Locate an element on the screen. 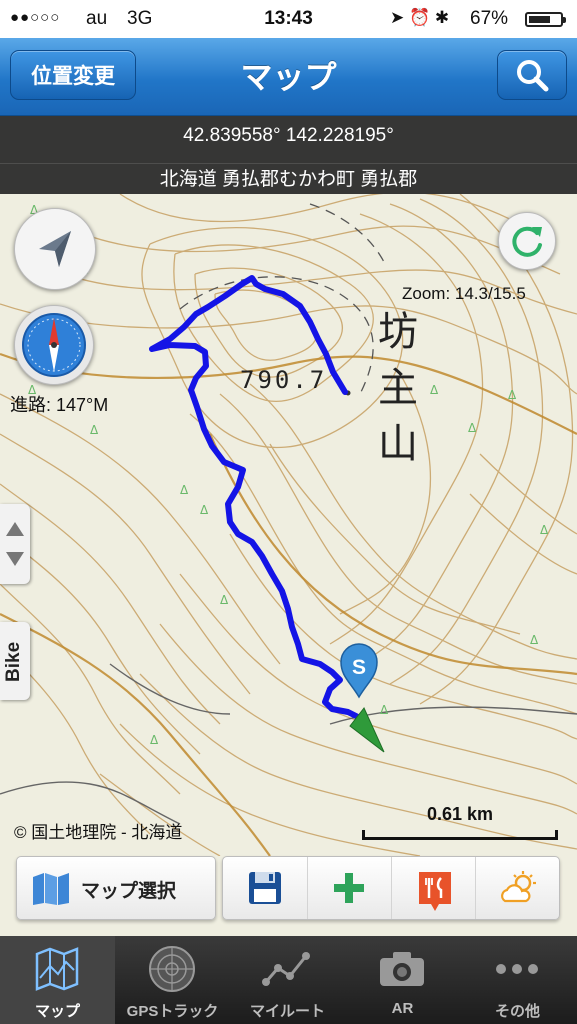  map-toolbar: マップ選択 is located at coordinates (288, 896).